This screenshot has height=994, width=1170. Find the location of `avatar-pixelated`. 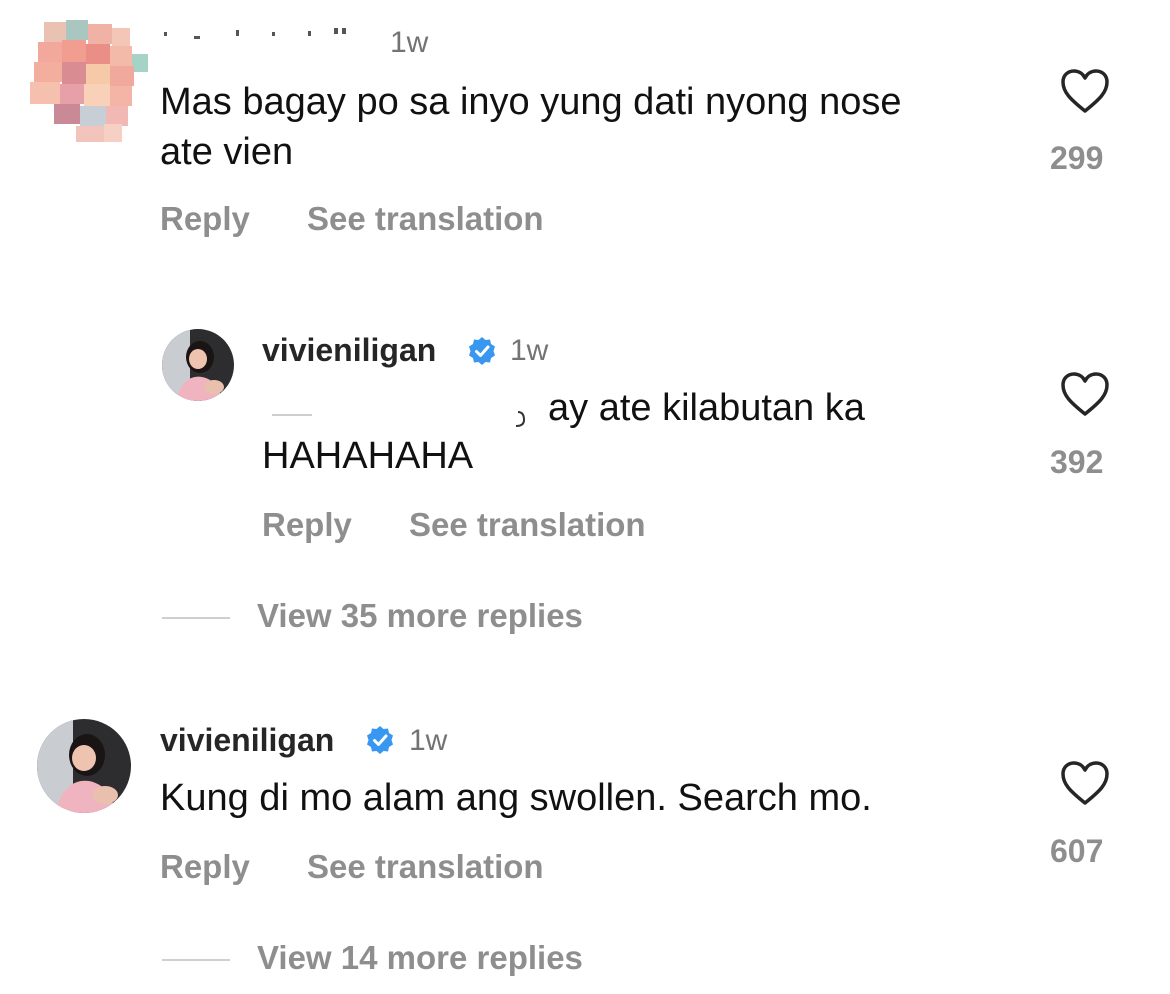

avatar-pixelated is located at coordinates (90, 82).